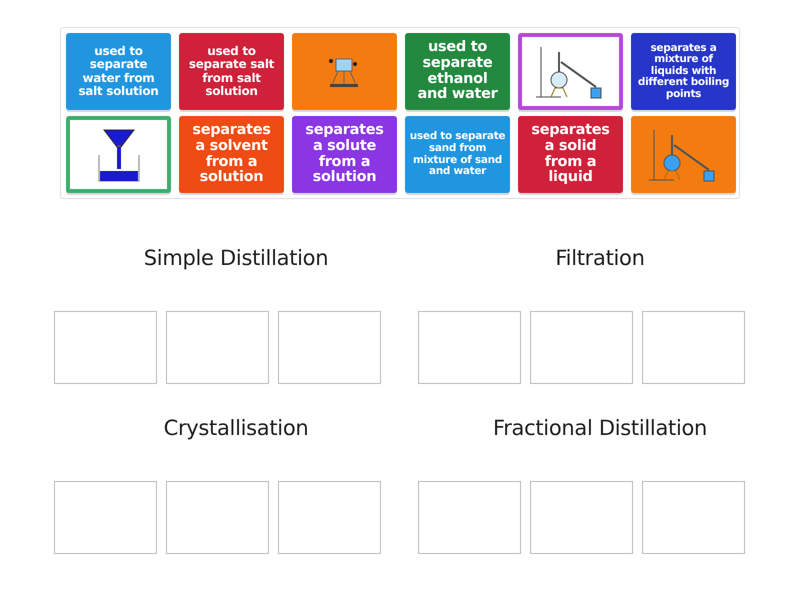 Image resolution: width=800 pixels, height=600 pixels. What do you see at coordinates (118, 71) in the screenshot?
I see `answer-card: used to separate water from salt solution` at bounding box center [118, 71].